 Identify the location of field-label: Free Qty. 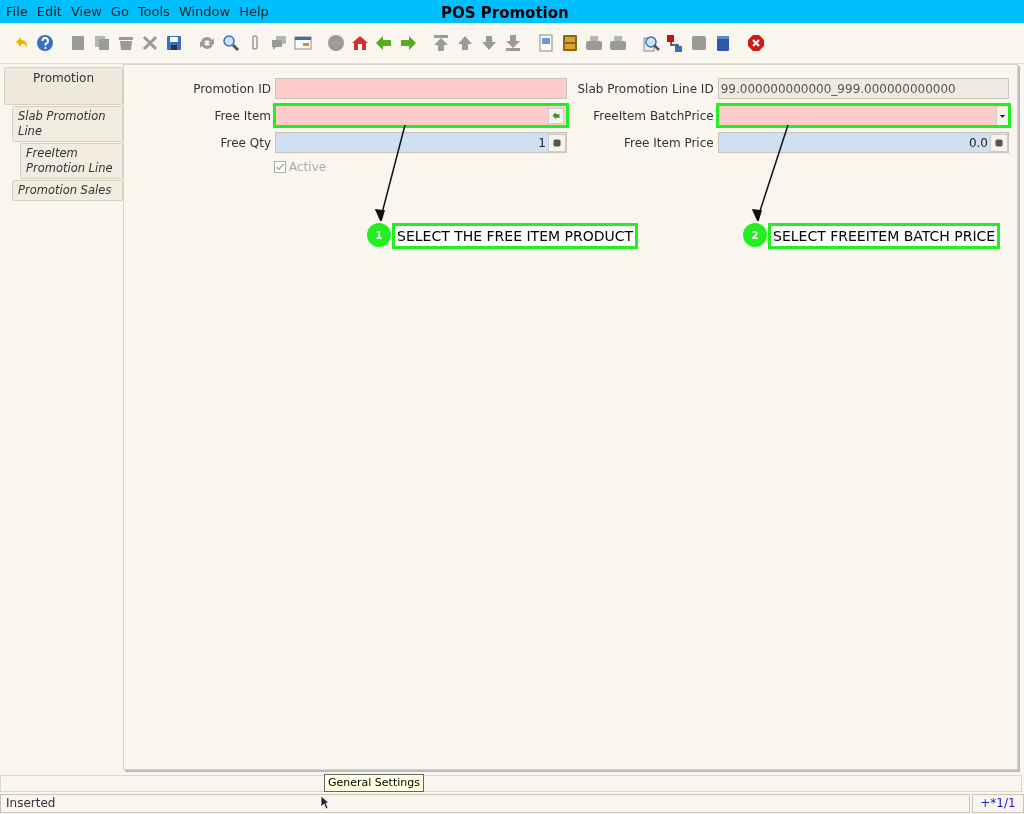
(245, 143).